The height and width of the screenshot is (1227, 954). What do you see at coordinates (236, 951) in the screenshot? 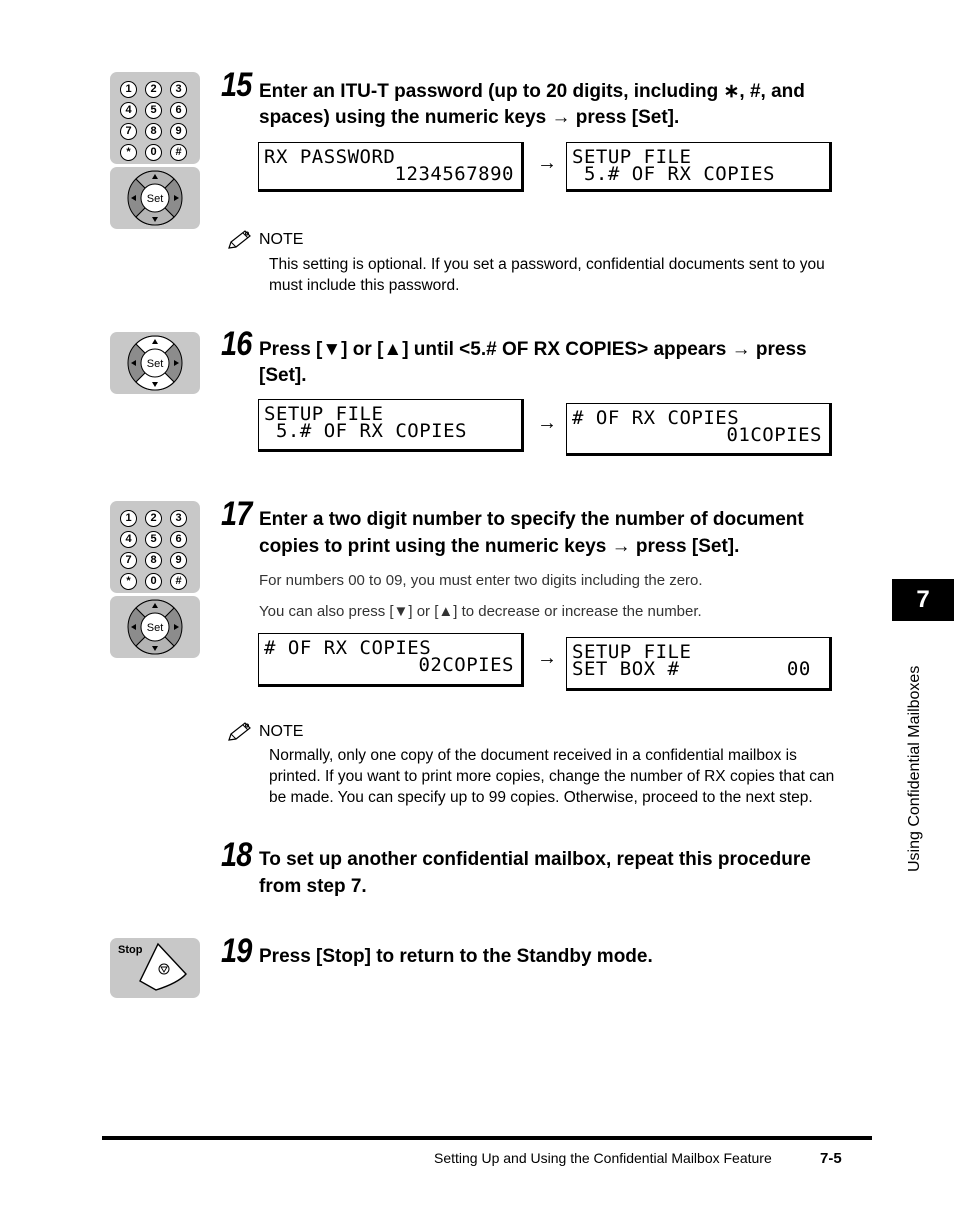
I see `step-19-number: 19` at bounding box center [236, 951].